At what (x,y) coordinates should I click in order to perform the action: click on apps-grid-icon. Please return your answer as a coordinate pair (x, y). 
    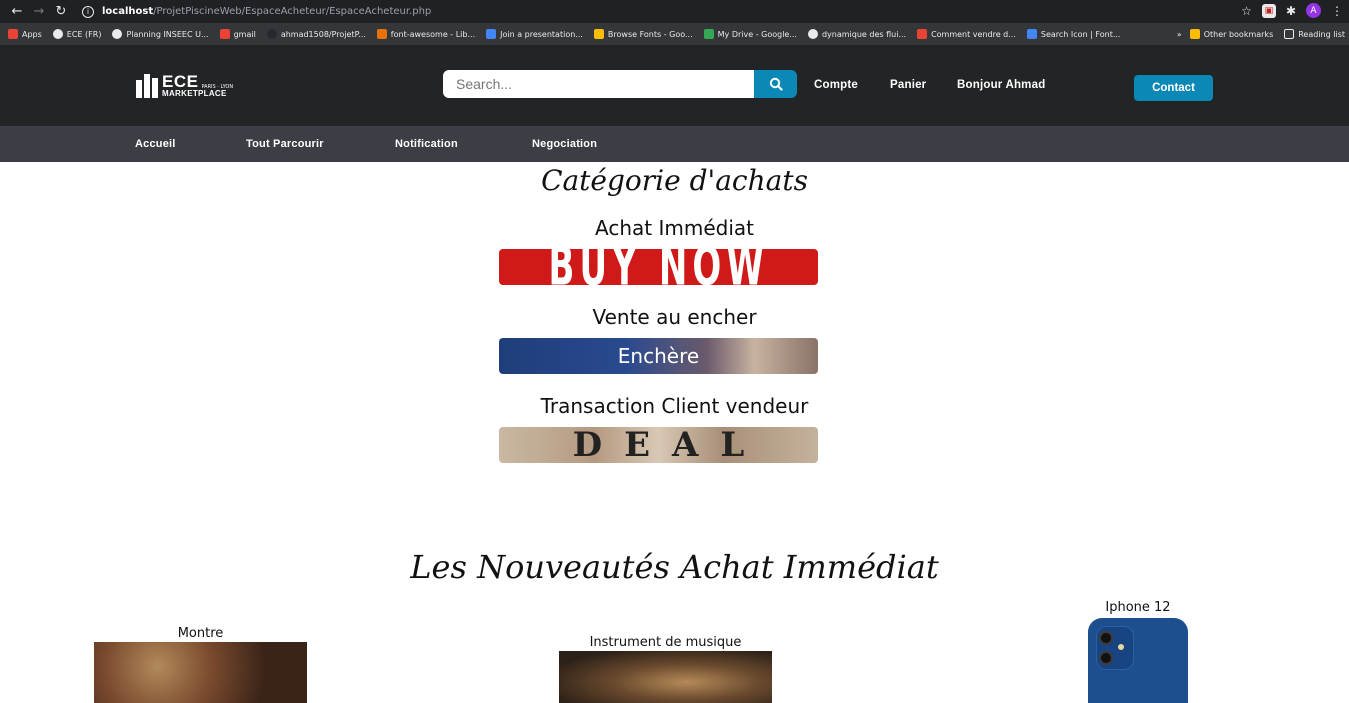
    Looking at the image, I should click on (13, 34).